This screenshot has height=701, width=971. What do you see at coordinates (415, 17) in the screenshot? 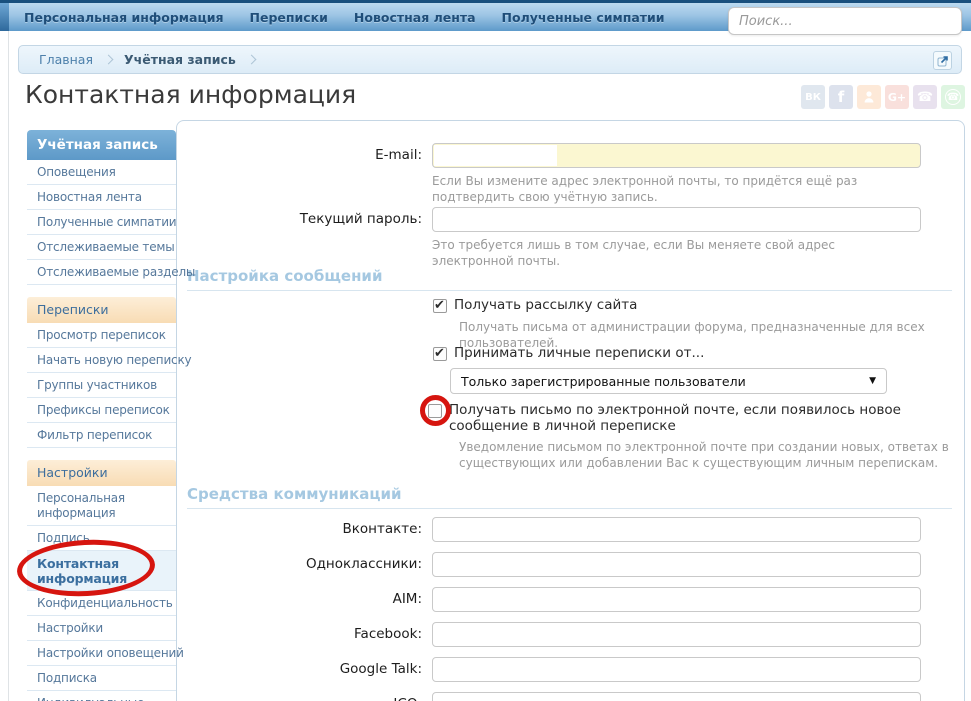
I see `nav-news-feed: Новостная лента` at bounding box center [415, 17].